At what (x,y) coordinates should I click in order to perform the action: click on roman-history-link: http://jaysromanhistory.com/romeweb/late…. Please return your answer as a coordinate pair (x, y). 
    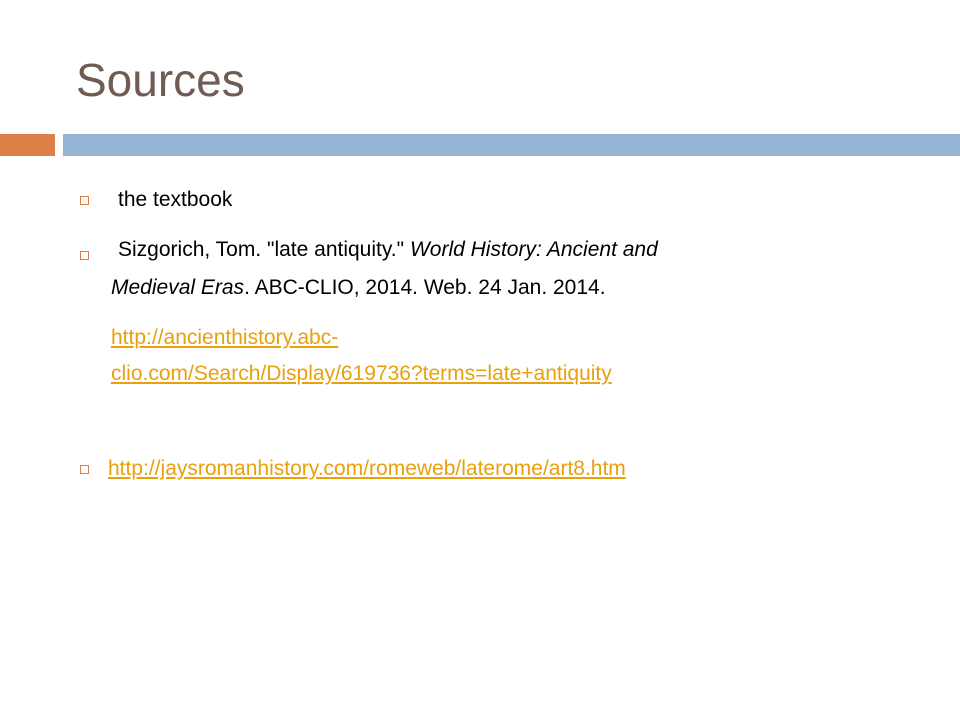
    Looking at the image, I should click on (367, 468).